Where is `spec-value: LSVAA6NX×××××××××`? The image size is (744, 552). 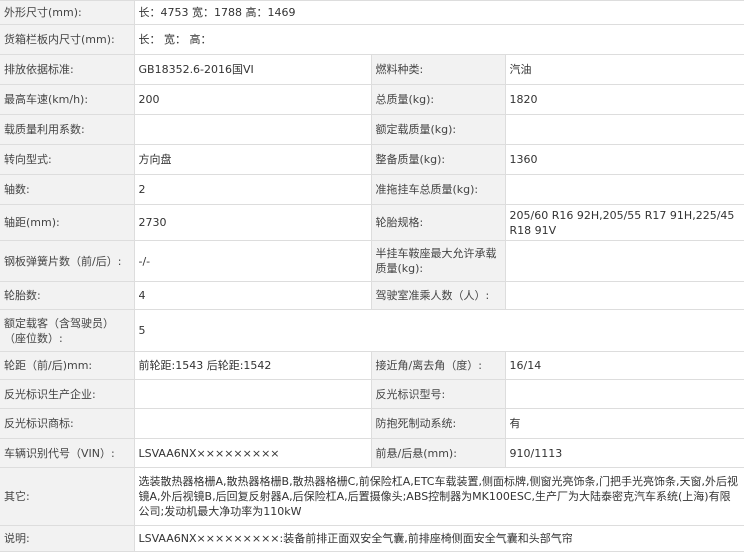
spec-value: LSVAA6NX××××××××× is located at coordinates (252, 453).